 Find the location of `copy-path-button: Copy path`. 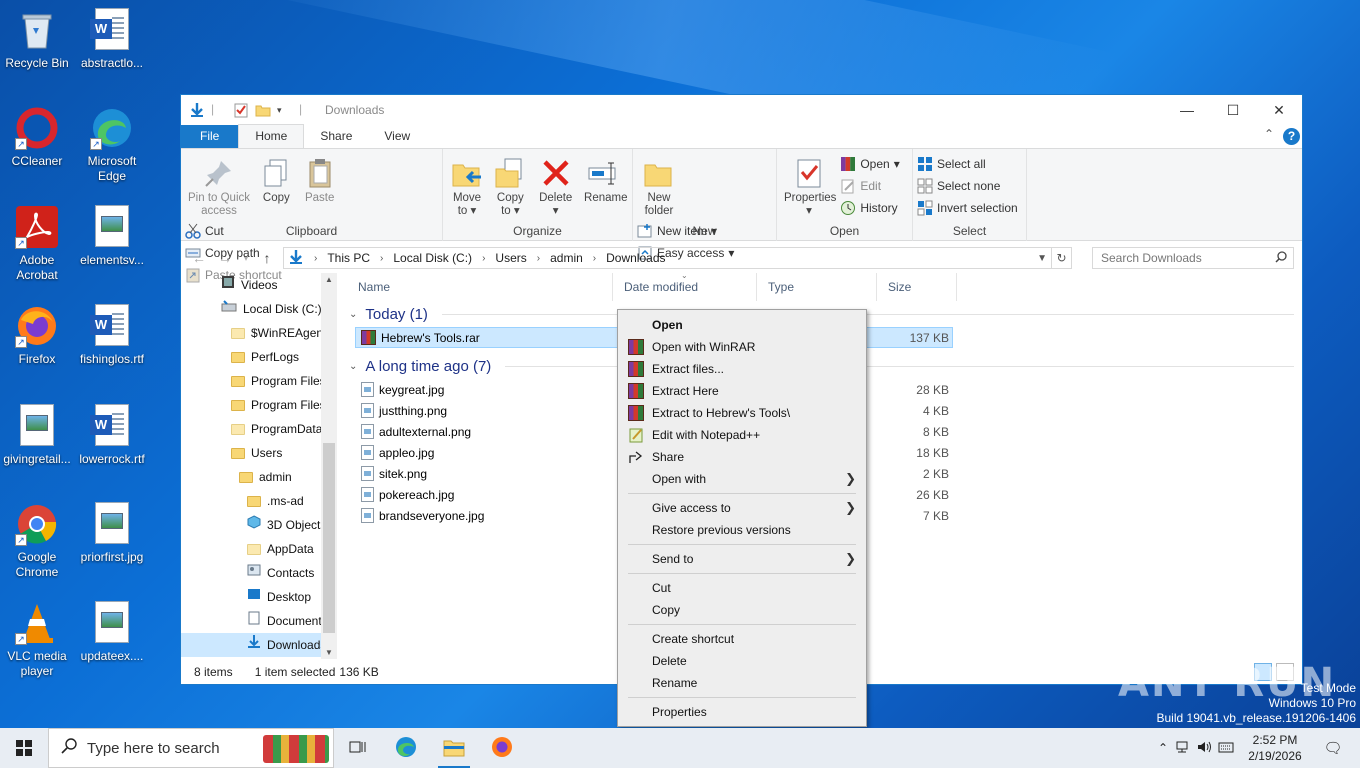

copy-path-button: Copy path is located at coordinates (233, 253).